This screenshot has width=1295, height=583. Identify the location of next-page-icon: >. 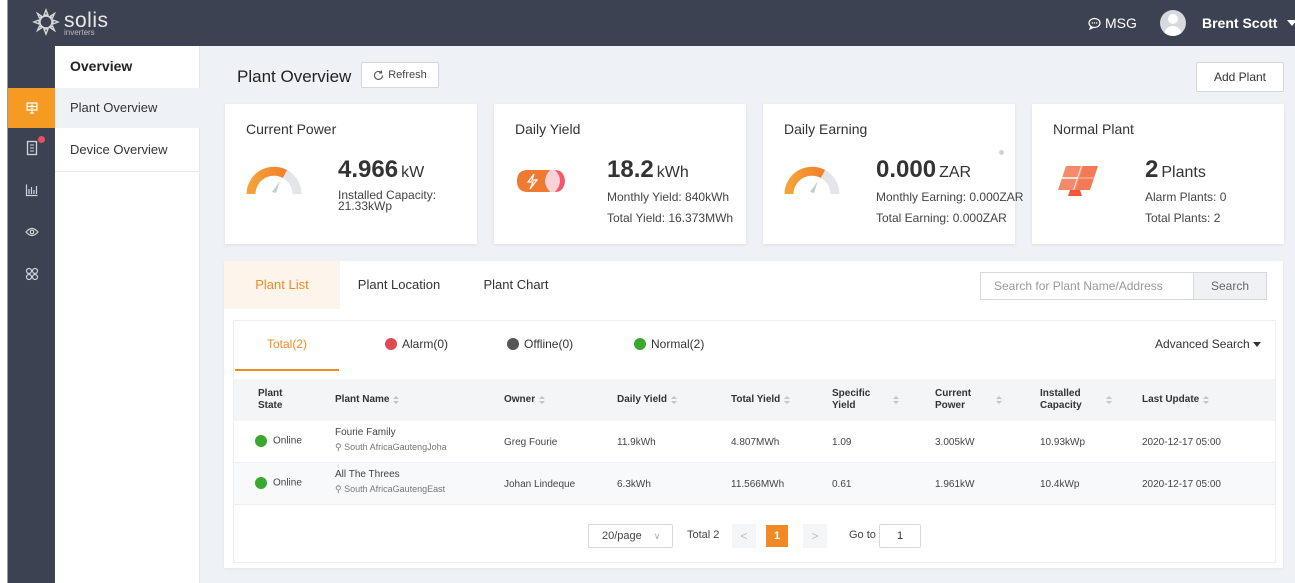
(815, 536).